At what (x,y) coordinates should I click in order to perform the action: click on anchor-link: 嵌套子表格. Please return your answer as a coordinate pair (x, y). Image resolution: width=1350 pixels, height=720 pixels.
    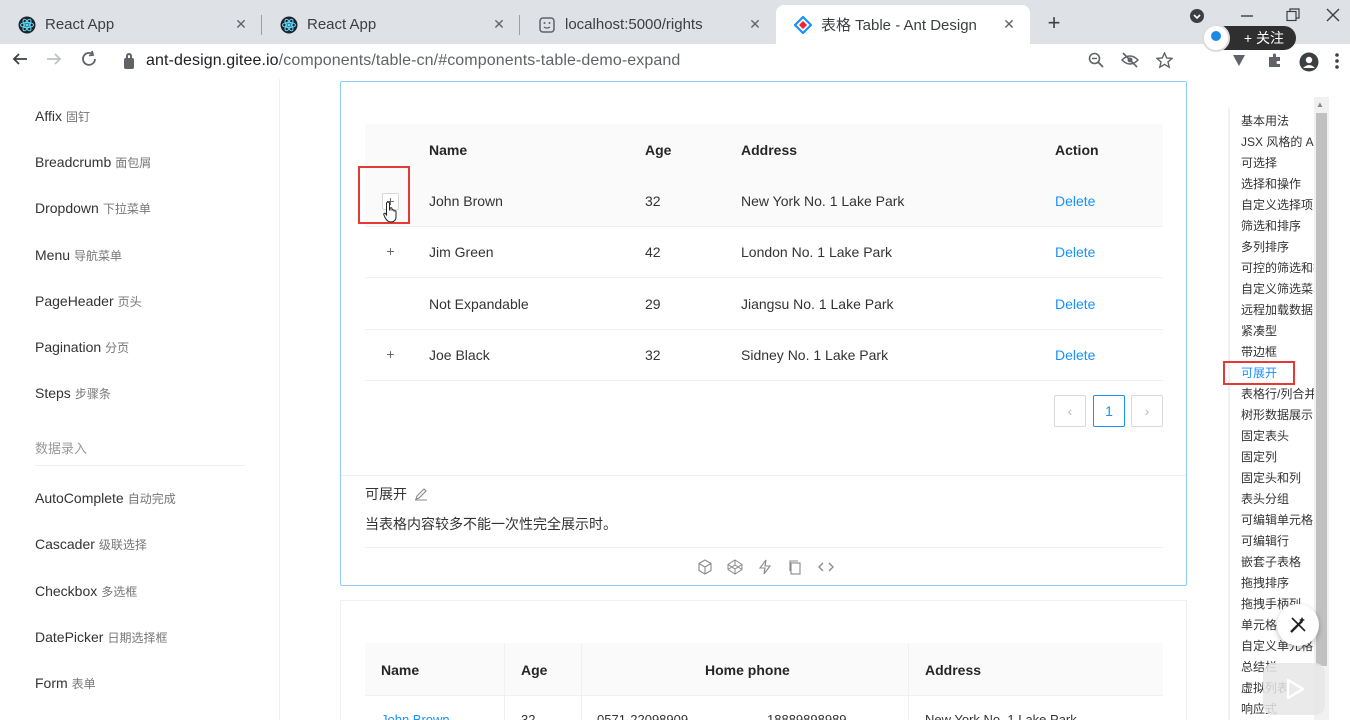
    Looking at the image, I should click on (1271, 561).